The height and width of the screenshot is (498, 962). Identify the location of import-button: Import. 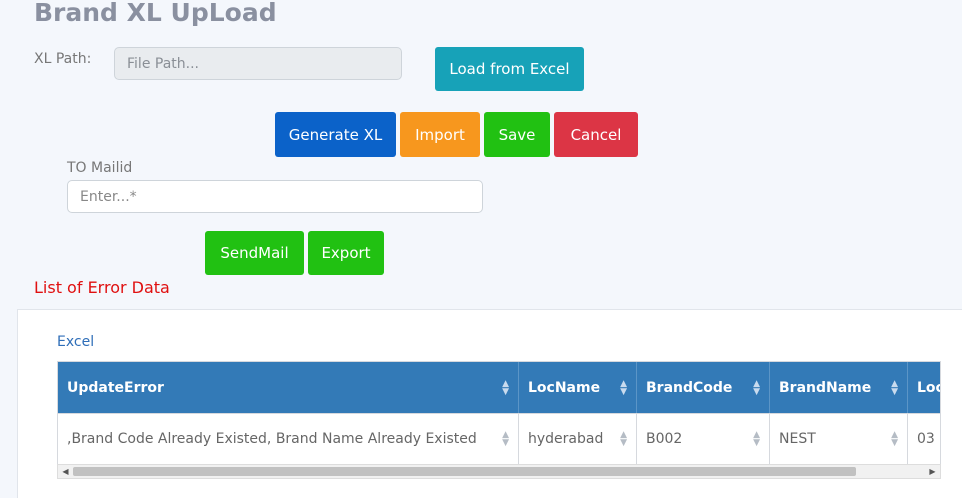
(440, 134).